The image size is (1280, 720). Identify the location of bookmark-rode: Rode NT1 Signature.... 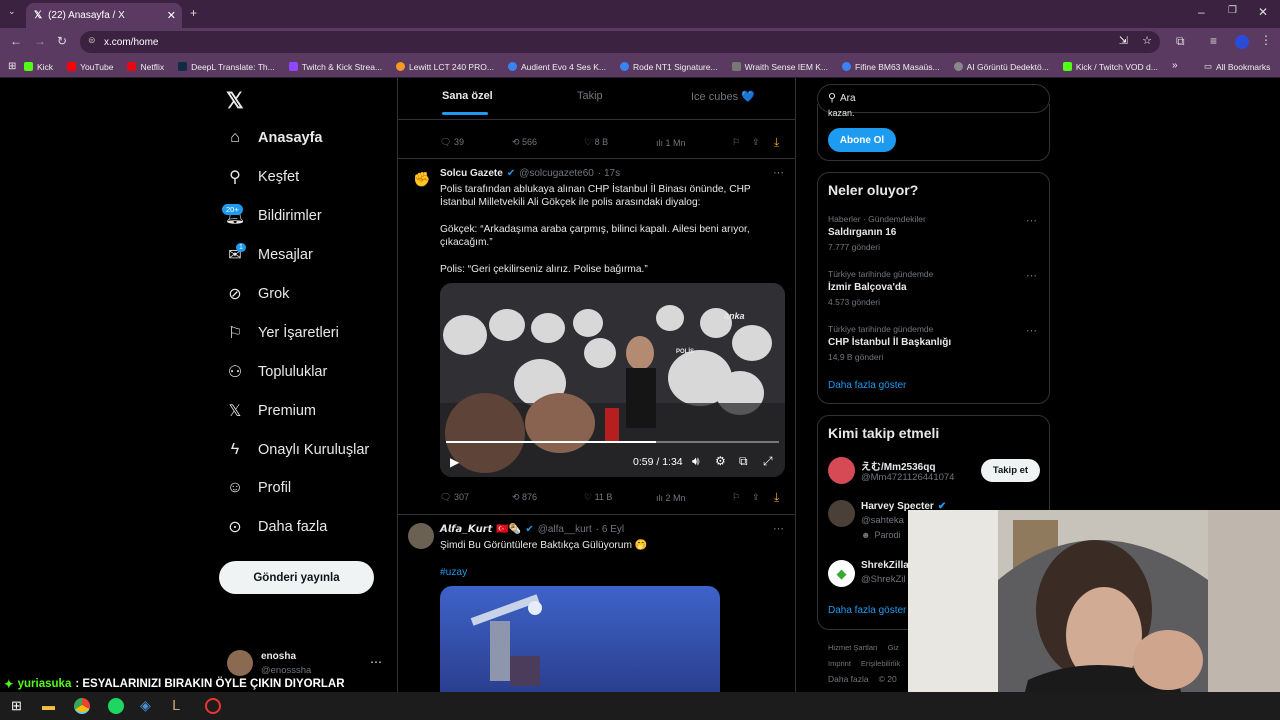
(669, 67).